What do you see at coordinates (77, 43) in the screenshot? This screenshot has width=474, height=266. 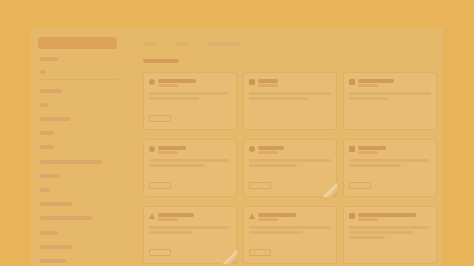 I see `sidebar-item-active` at bounding box center [77, 43].